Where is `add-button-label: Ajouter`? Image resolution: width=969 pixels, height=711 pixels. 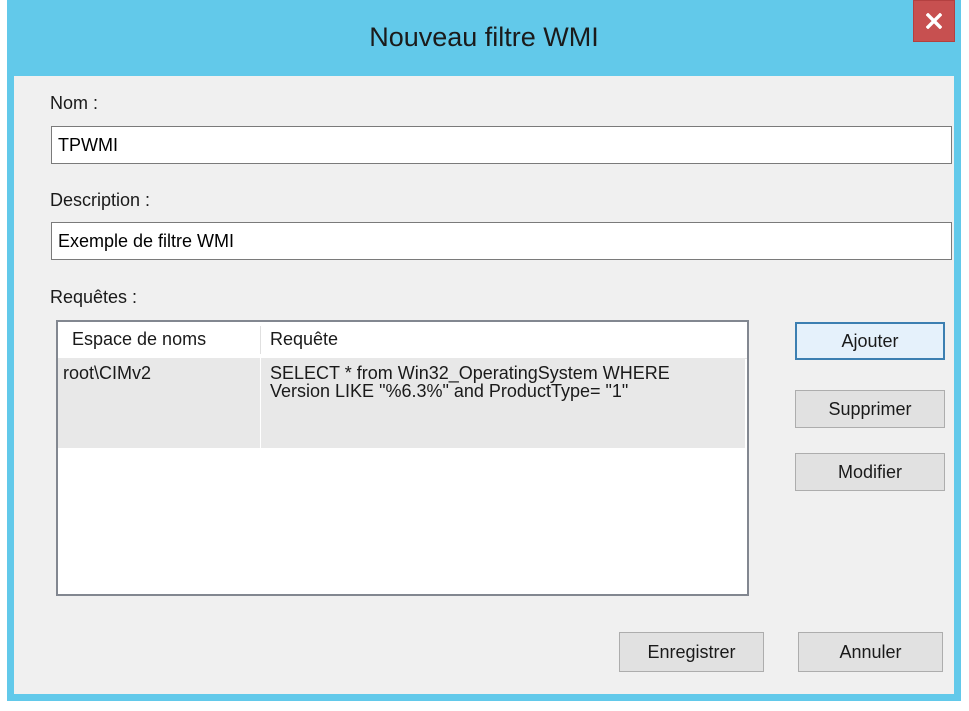 add-button-label: Ajouter is located at coordinates (870, 341).